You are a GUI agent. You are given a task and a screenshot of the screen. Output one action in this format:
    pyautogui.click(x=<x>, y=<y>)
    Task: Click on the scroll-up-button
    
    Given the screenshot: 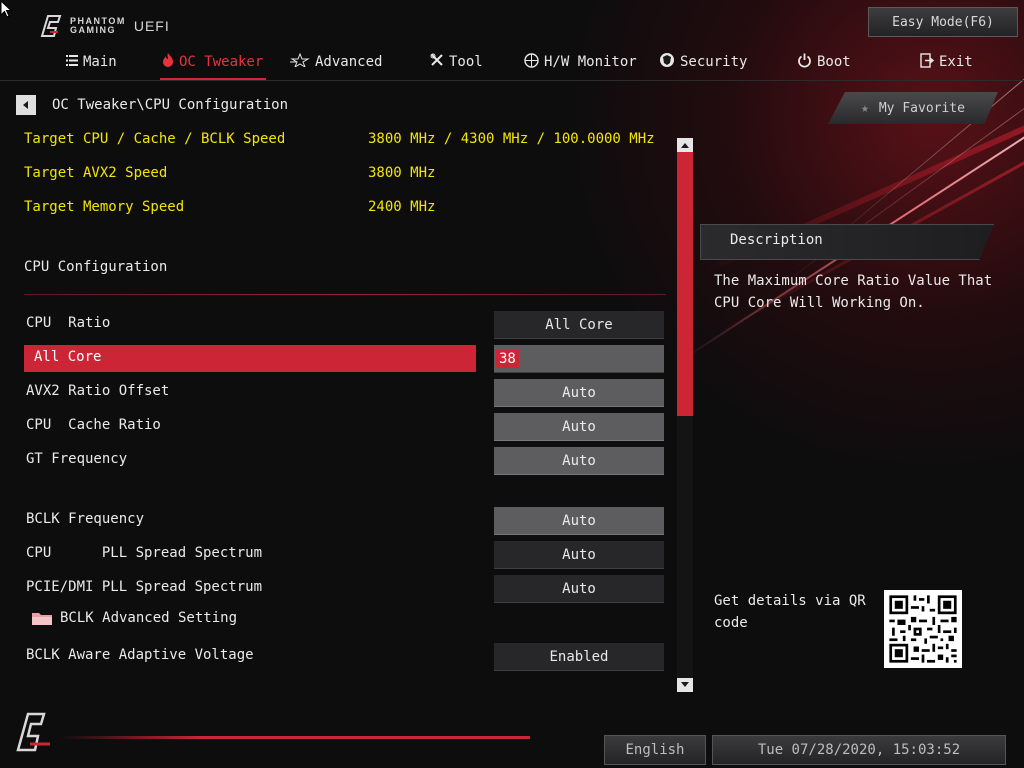 What is the action you would take?
    pyautogui.click(x=685, y=145)
    